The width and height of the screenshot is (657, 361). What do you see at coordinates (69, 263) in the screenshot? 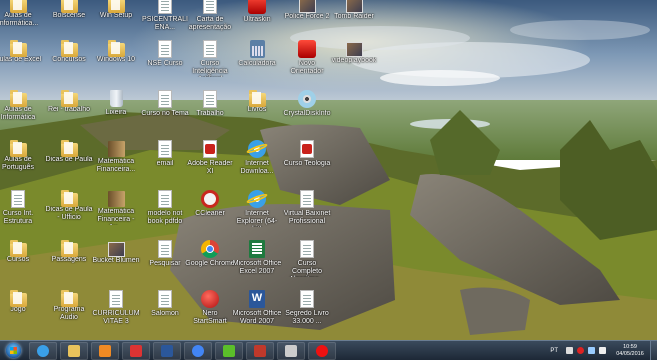
I see `desktop-icon: Passagens` at bounding box center [69, 263].